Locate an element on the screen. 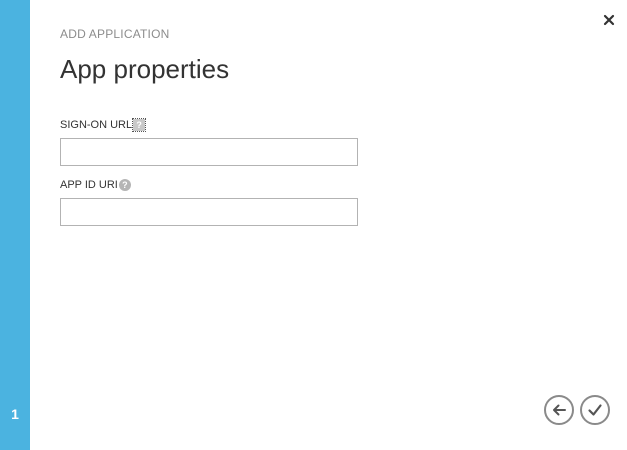  sign-on-url-label-text: SIGN-ON URL is located at coordinates (96, 125).